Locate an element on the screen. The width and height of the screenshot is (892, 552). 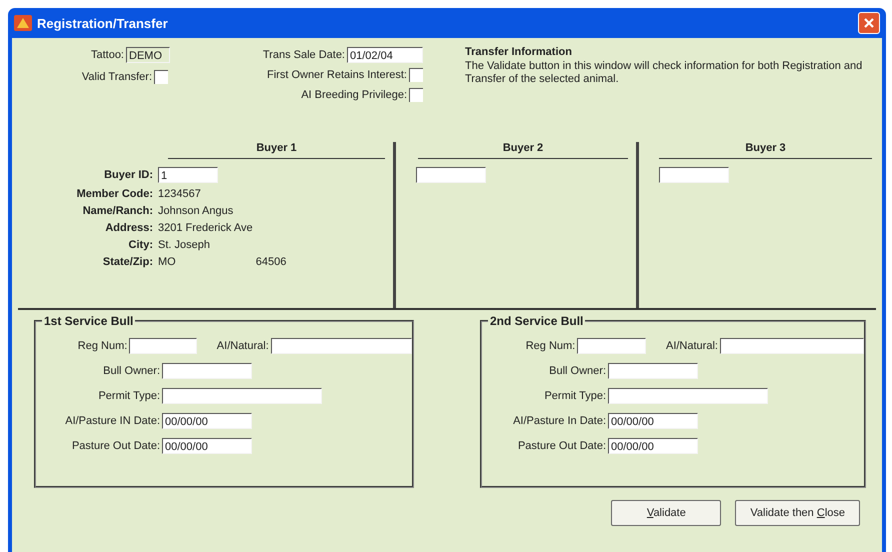
window-title: Registration/Transfer is located at coordinates (103, 23).